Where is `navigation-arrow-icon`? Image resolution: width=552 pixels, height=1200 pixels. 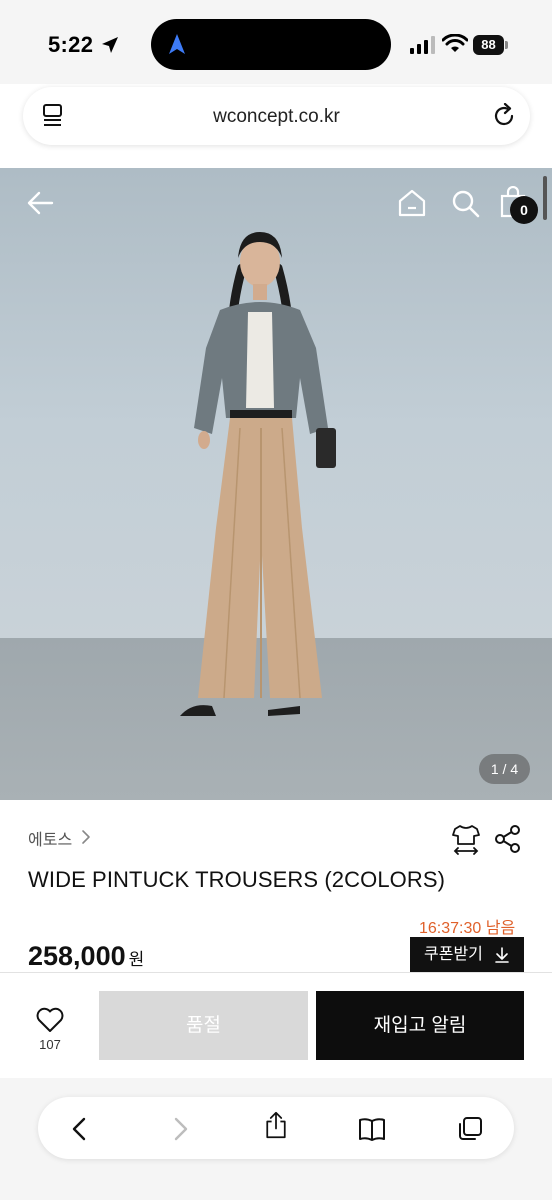
navigation-arrow-icon is located at coordinates (177, 44).